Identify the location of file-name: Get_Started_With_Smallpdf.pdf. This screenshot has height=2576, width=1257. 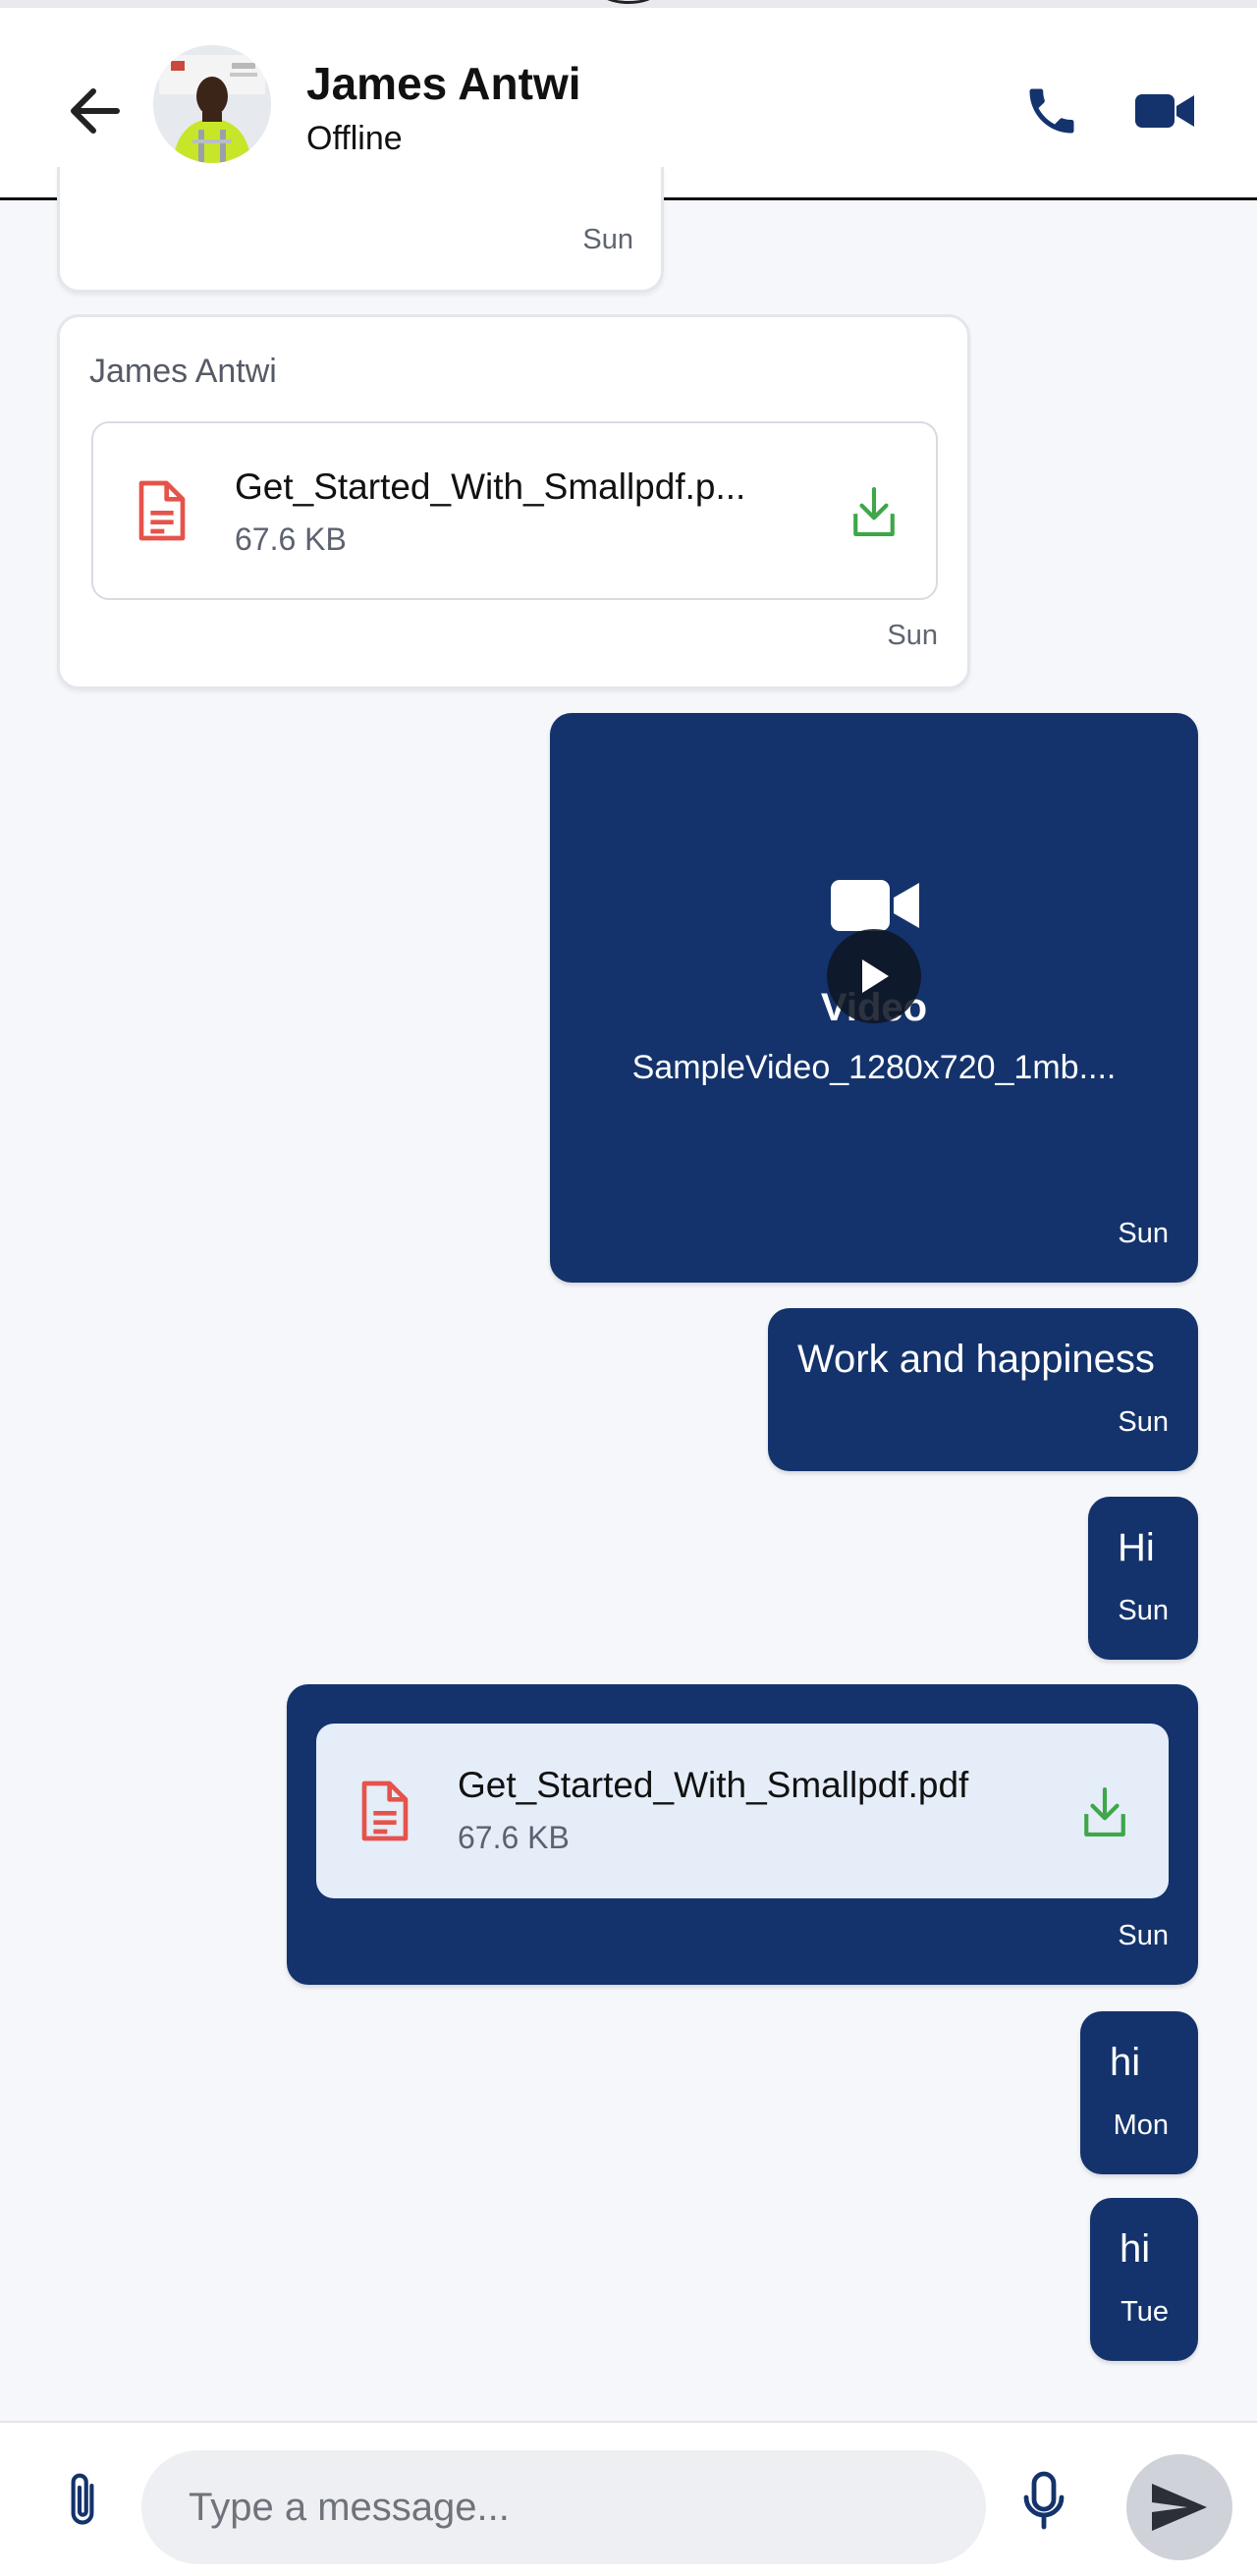
(713, 1785).